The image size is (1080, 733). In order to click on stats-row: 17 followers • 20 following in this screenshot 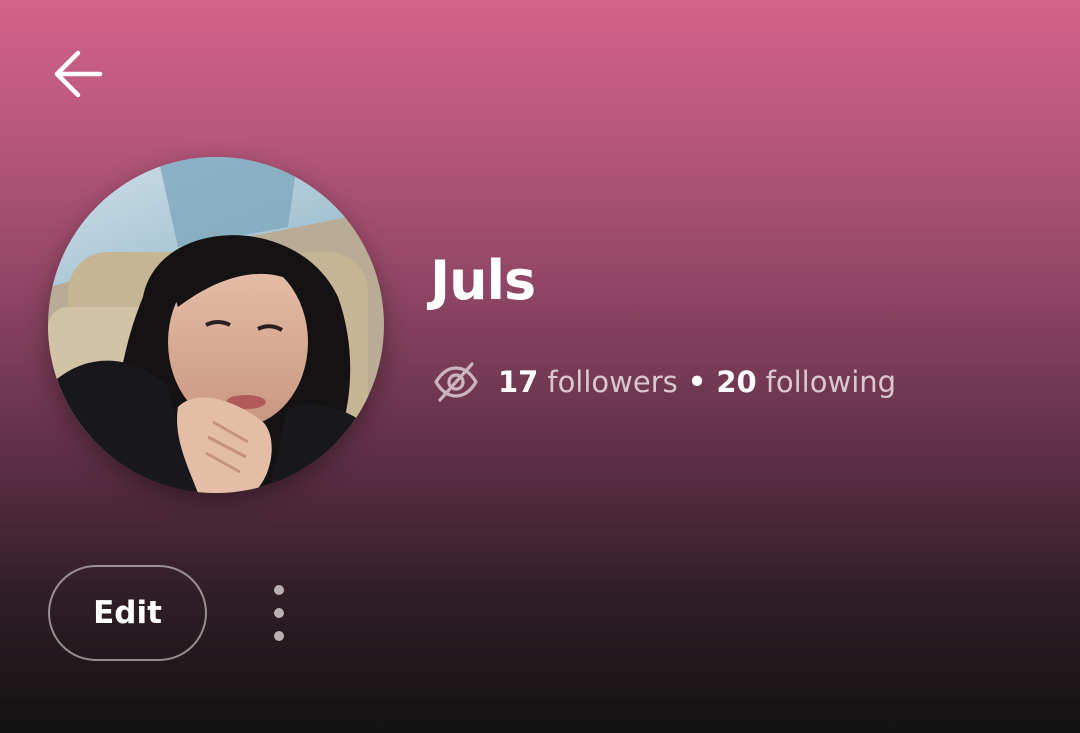, I will do `click(664, 382)`.